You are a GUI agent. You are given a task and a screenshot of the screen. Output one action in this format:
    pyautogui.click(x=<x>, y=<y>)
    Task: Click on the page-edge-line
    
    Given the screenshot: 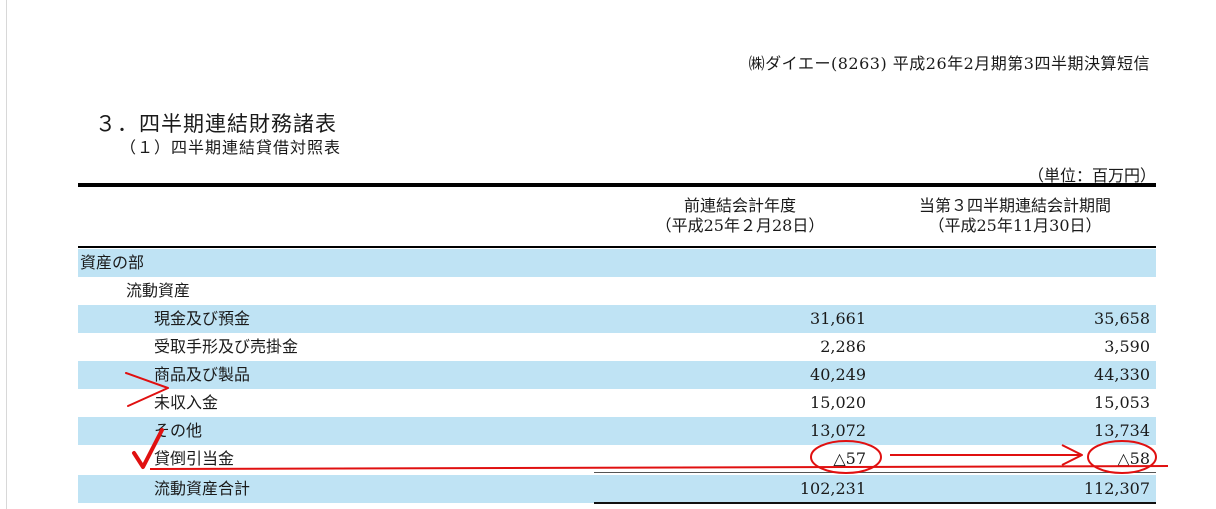 What is the action you would take?
    pyautogui.click(x=6, y=254)
    